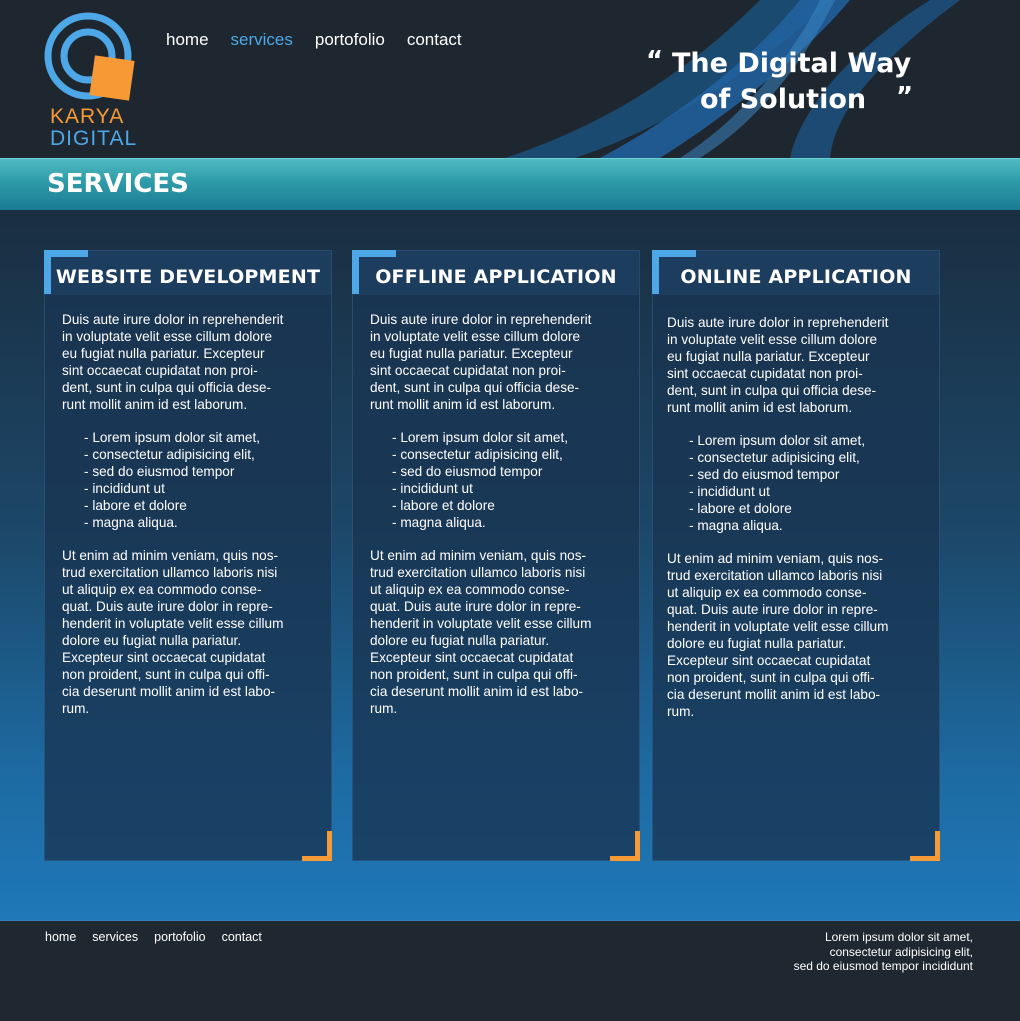 This screenshot has height=1021, width=1020. Describe the element at coordinates (905, 97) in the screenshot. I see `tagline-close-quote: ”` at that location.